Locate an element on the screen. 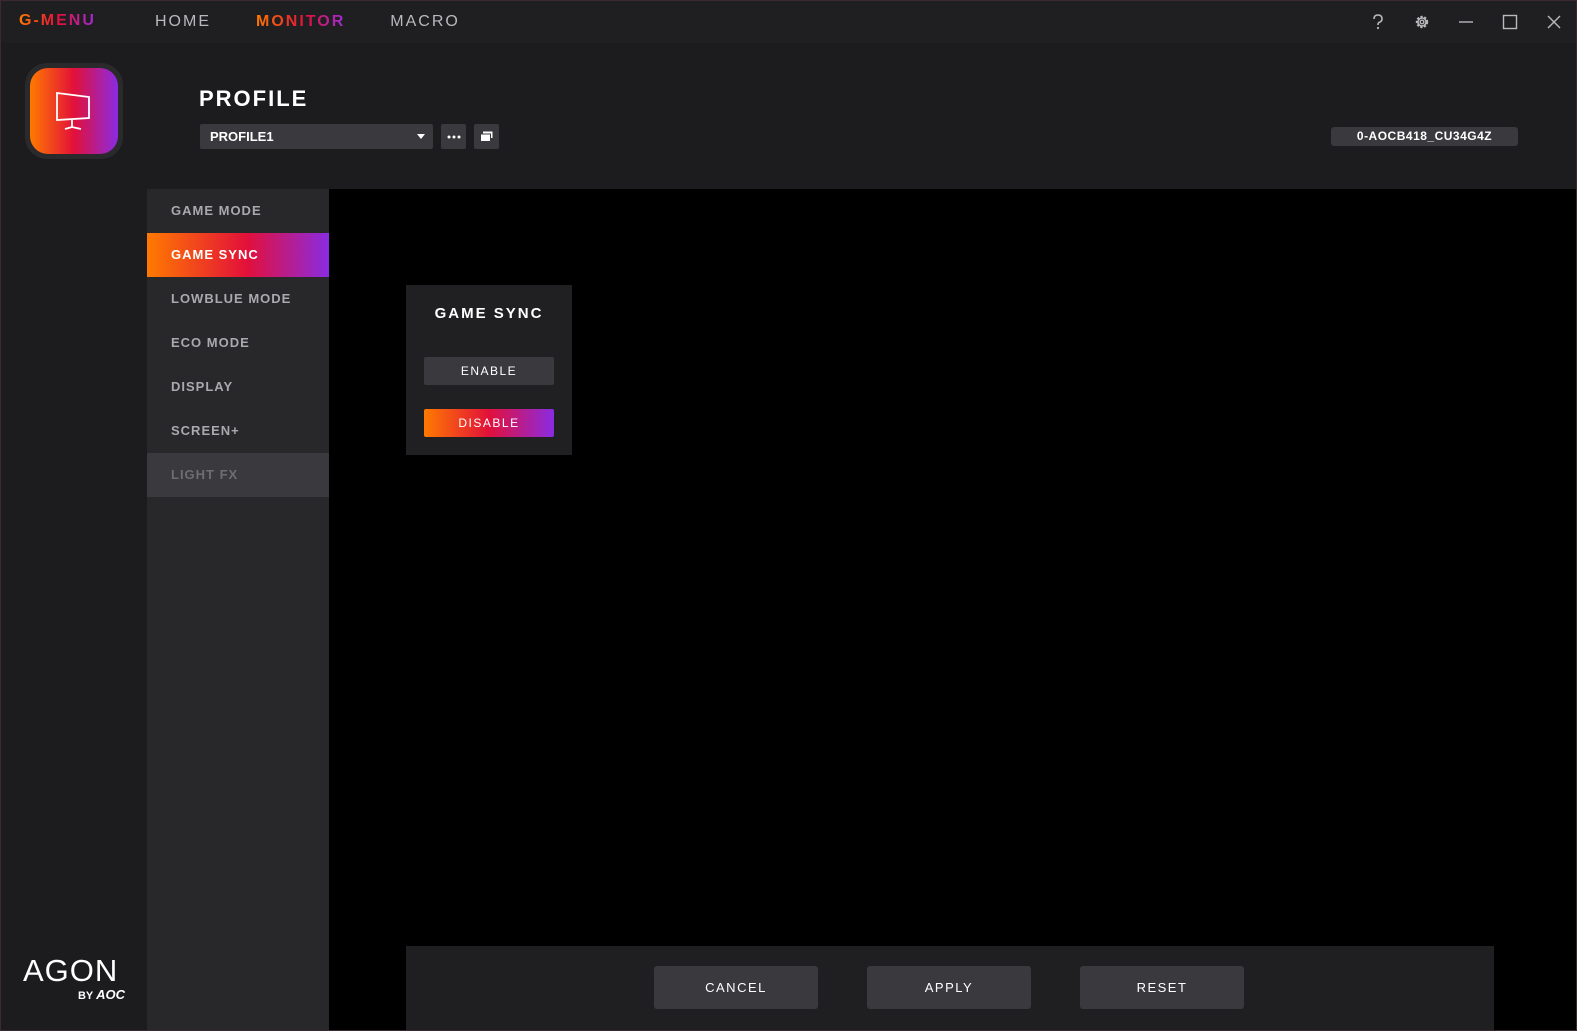  reset-button: RESET is located at coordinates (1162, 987).